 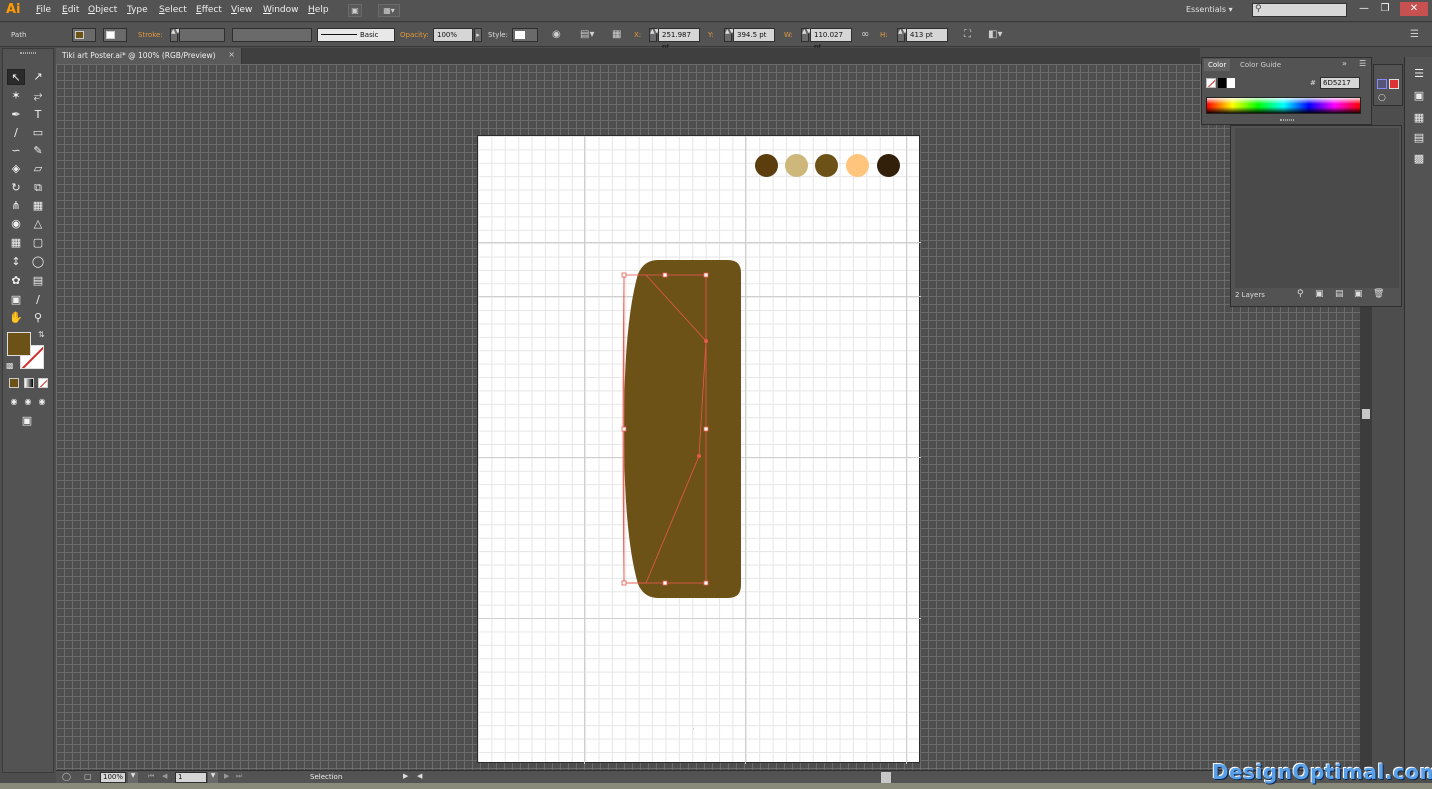 What do you see at coordinates (1366, 414) in the screenshot?
I see `vertical-scrollbar-thumb` at bounding box center [1366, 414].